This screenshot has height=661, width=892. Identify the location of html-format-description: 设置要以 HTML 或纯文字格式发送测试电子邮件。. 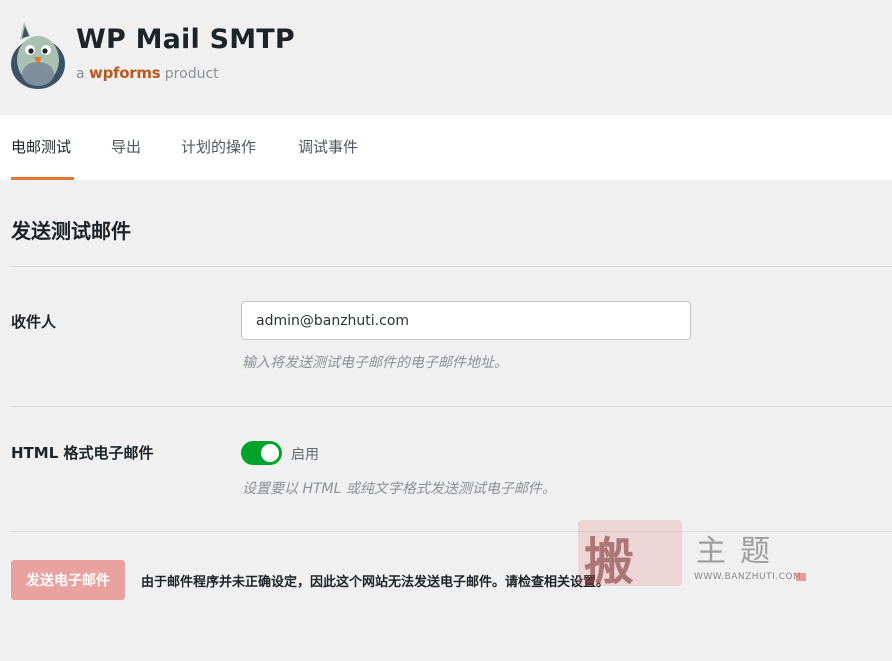
(399, 489).